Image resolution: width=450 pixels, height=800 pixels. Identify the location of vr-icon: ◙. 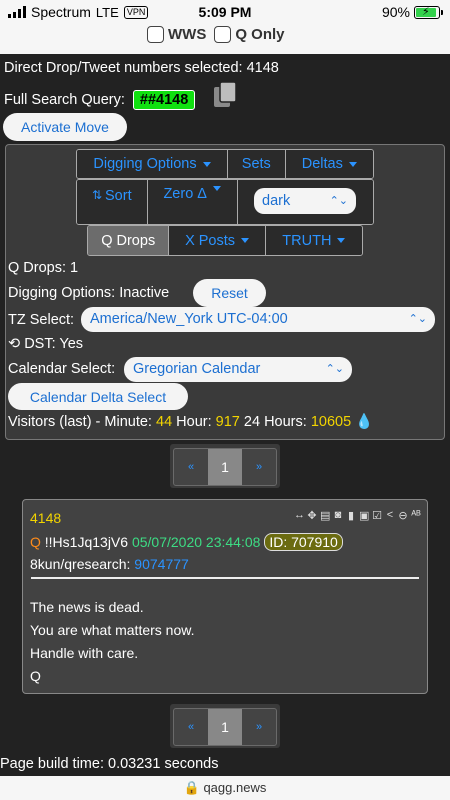
(338, 515).